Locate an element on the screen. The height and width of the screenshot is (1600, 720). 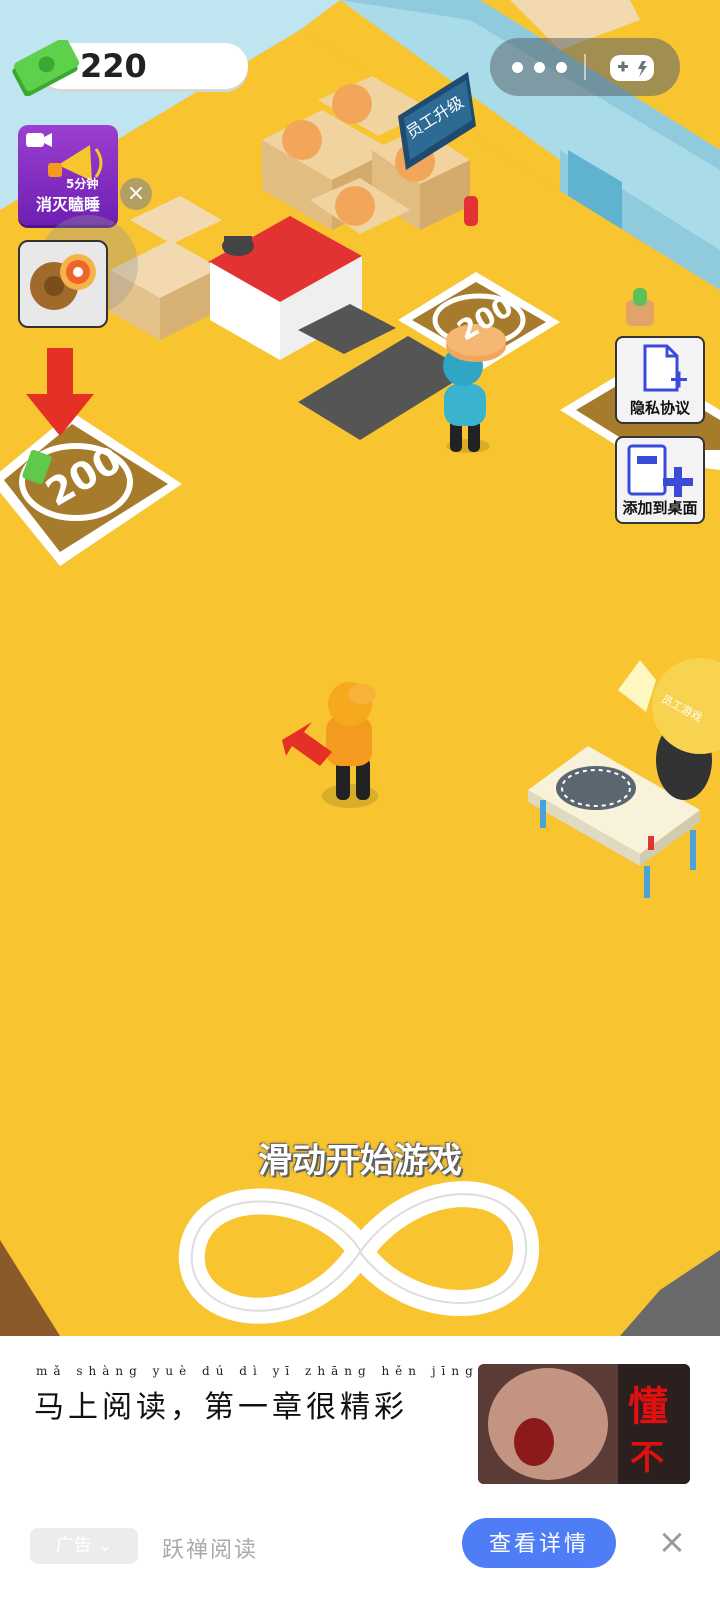
gamepad-icon is located at coordinates (632, 67).